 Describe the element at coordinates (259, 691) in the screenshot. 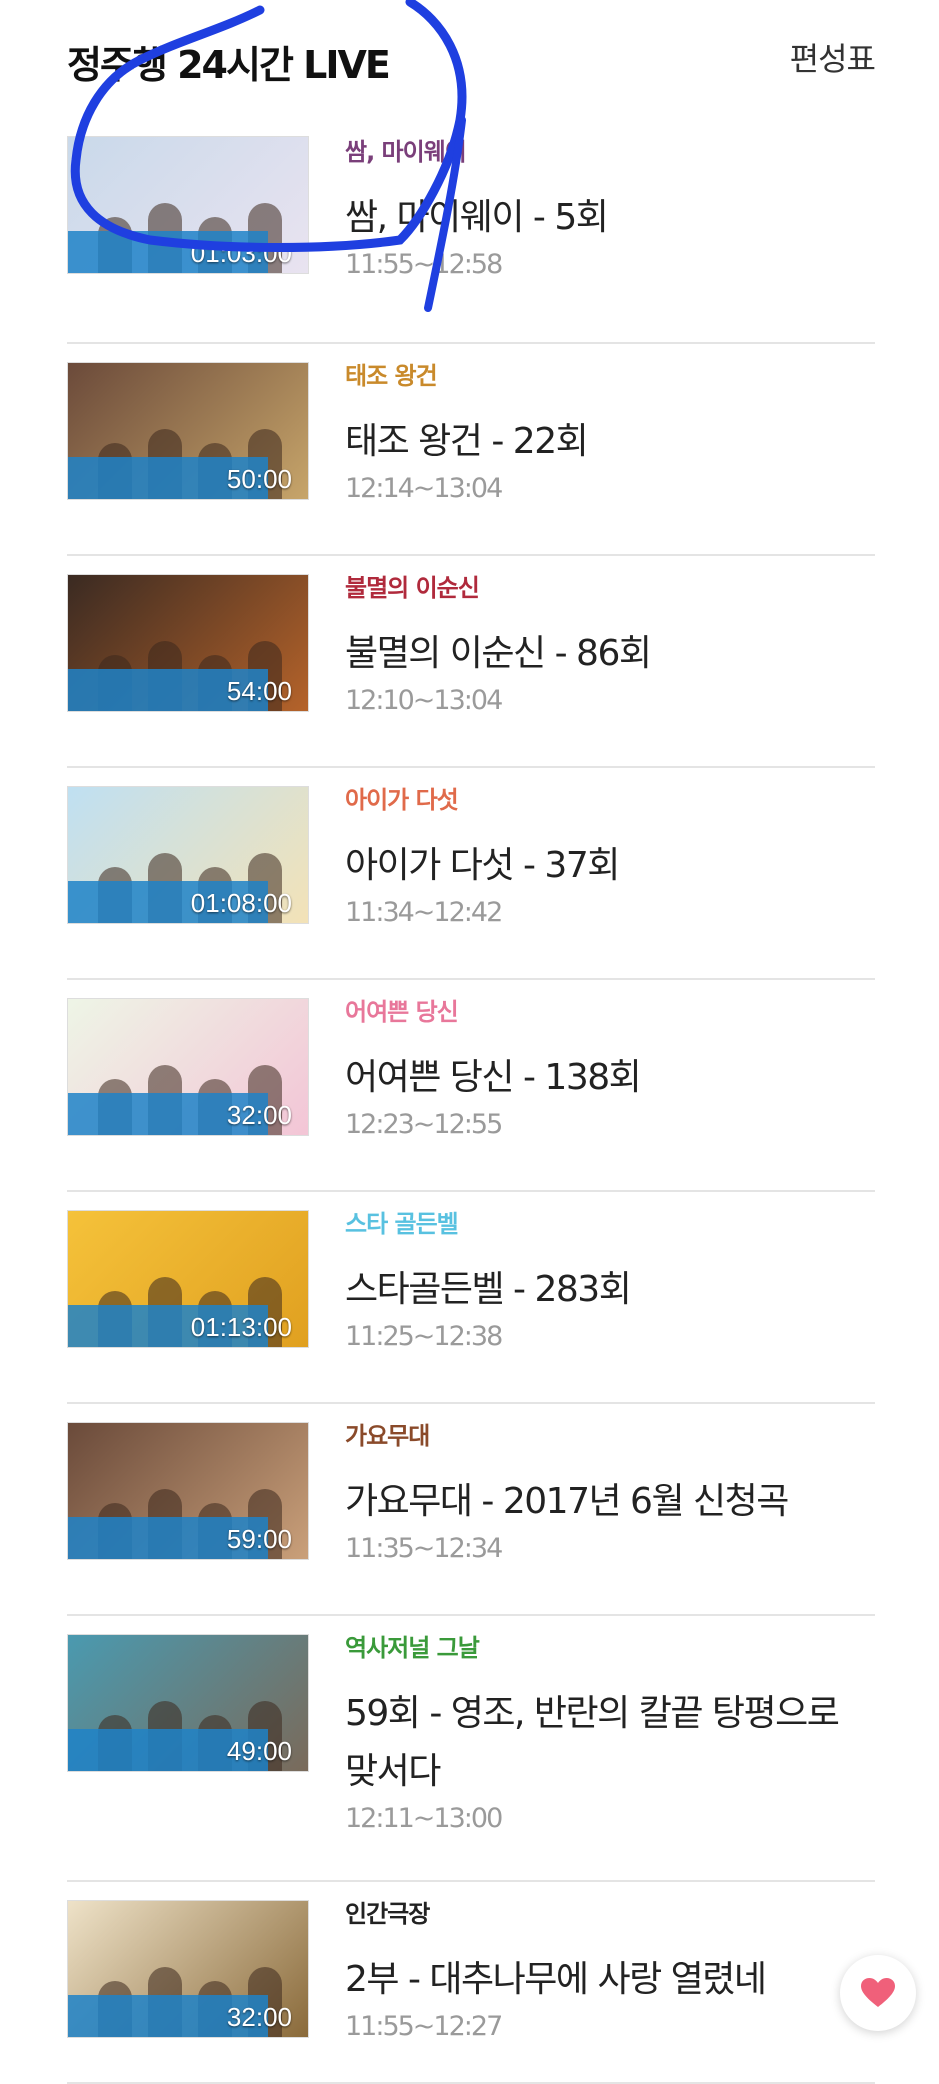

I see `duration-label: 54:00` at that location.